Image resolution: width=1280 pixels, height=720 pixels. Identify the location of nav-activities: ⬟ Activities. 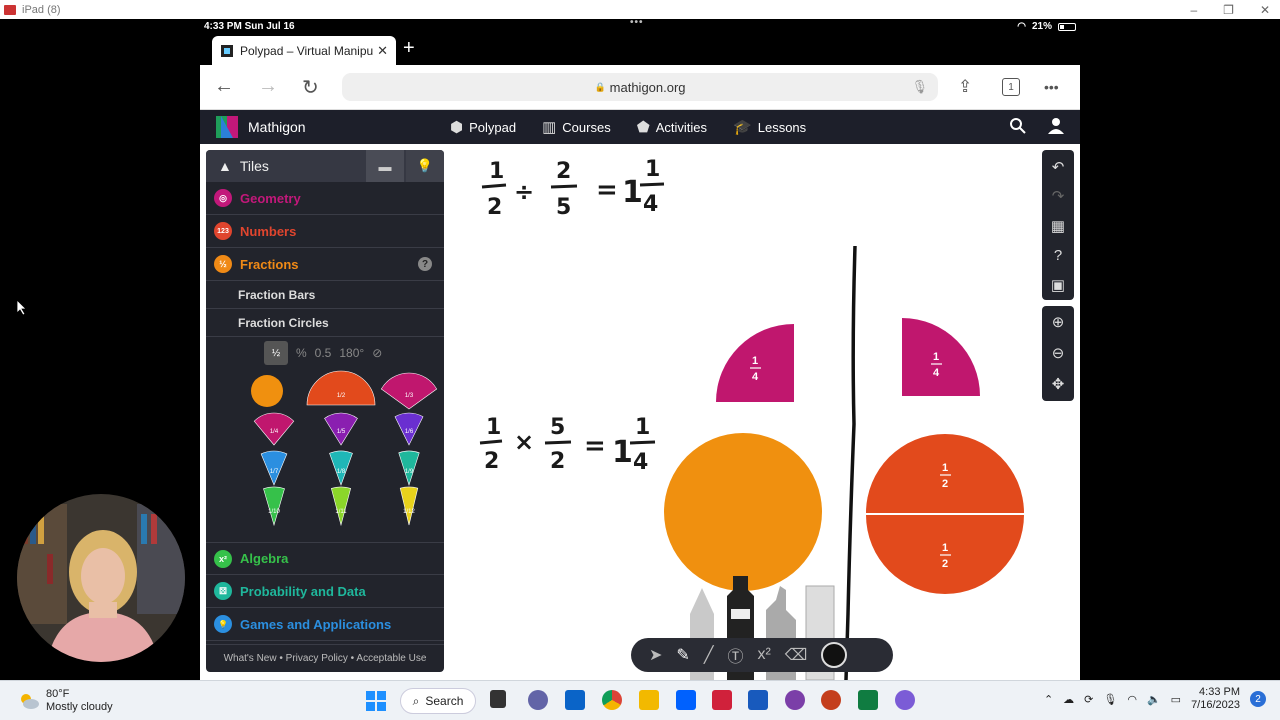
(672, 127).